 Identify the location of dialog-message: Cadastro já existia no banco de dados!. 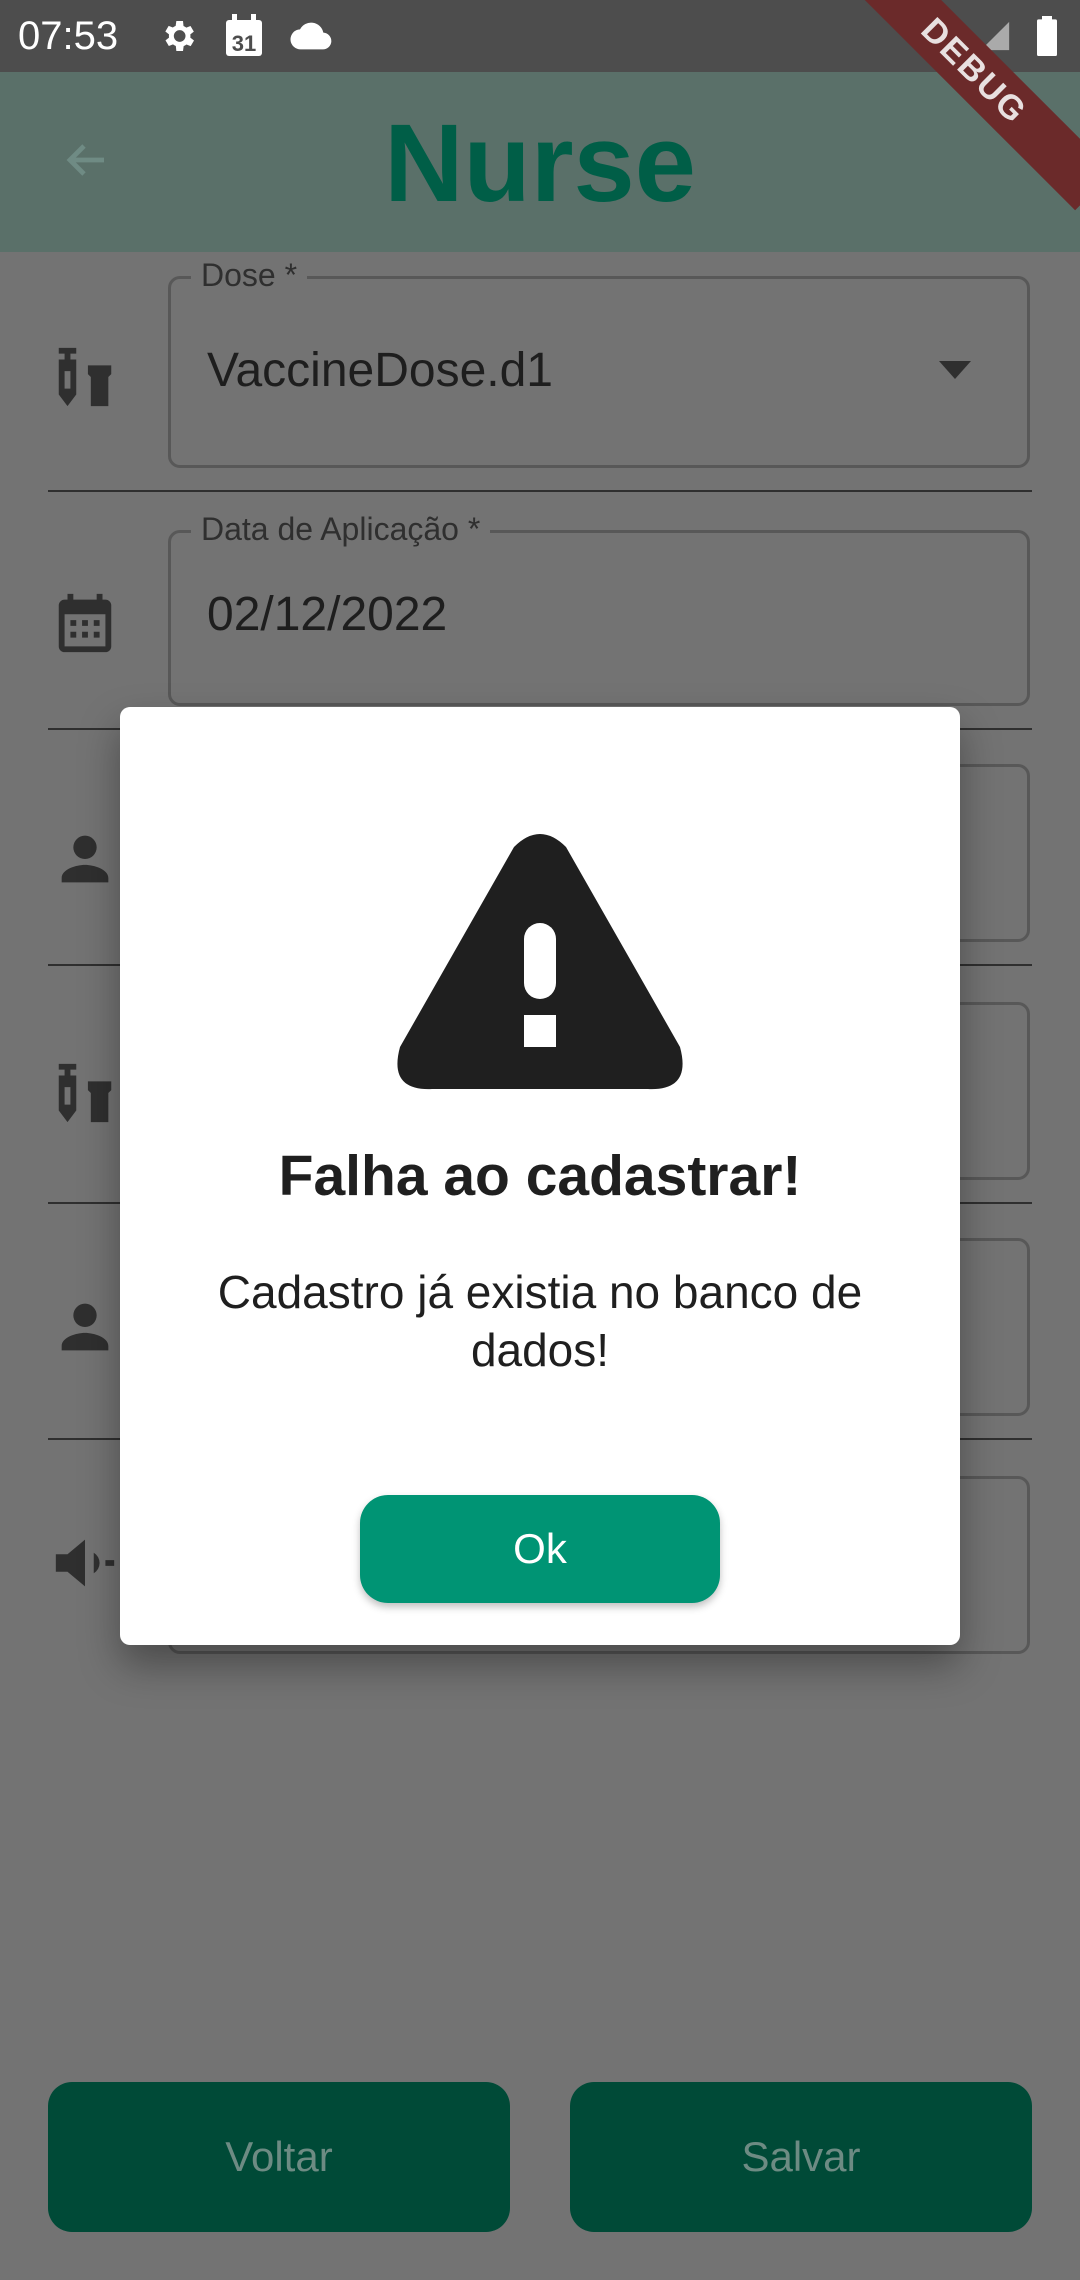
(540, 1321).